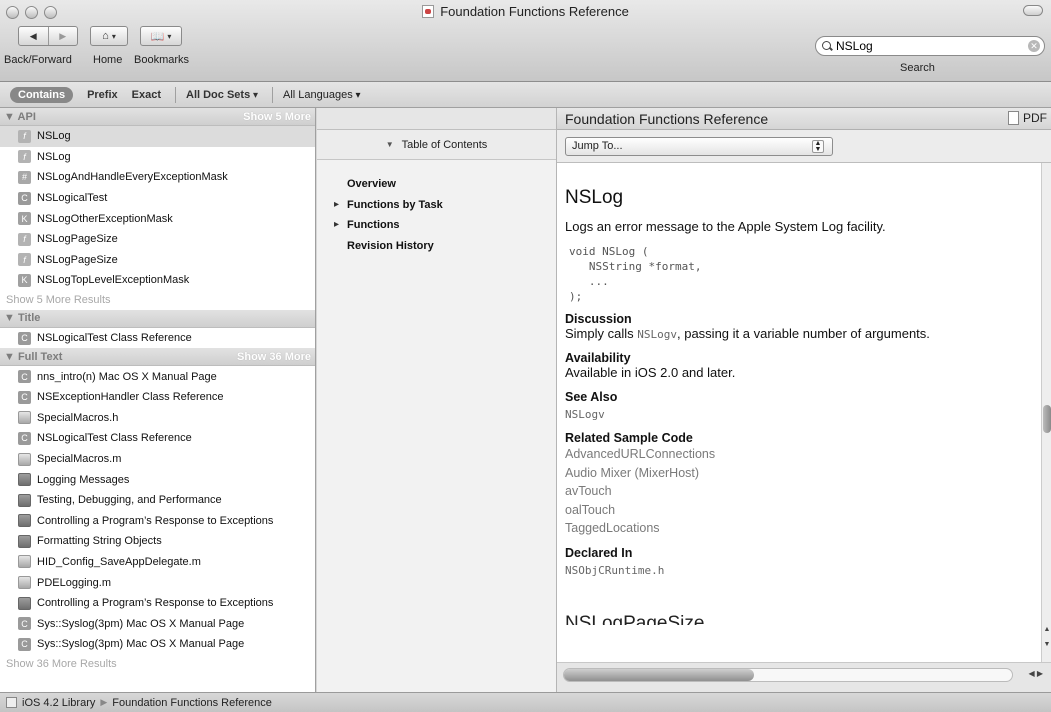  I want to click on sample-code-link: AdvancedURLConnections, so click(803, 454).